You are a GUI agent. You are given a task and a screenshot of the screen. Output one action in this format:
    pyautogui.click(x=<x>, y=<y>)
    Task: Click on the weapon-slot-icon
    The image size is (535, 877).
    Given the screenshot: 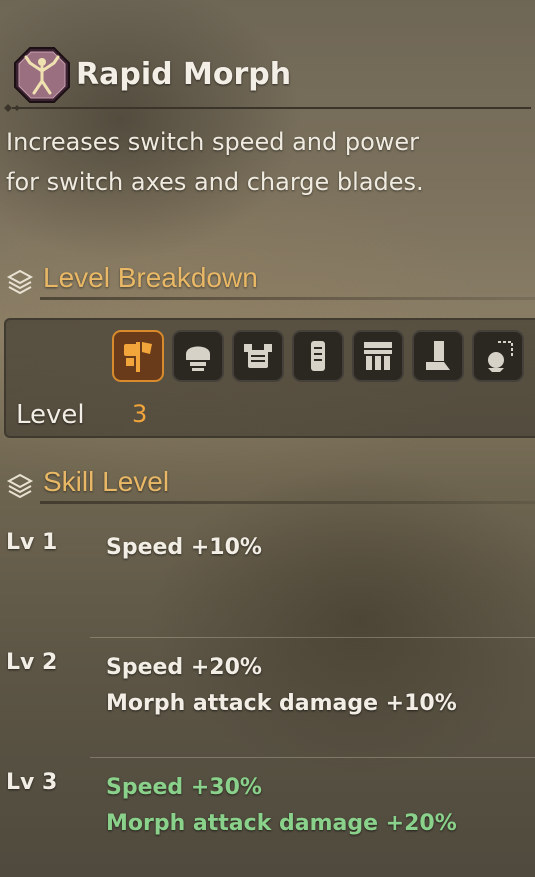 What is the action you would take?
    pyautogui.click(x=138, y=357)
    